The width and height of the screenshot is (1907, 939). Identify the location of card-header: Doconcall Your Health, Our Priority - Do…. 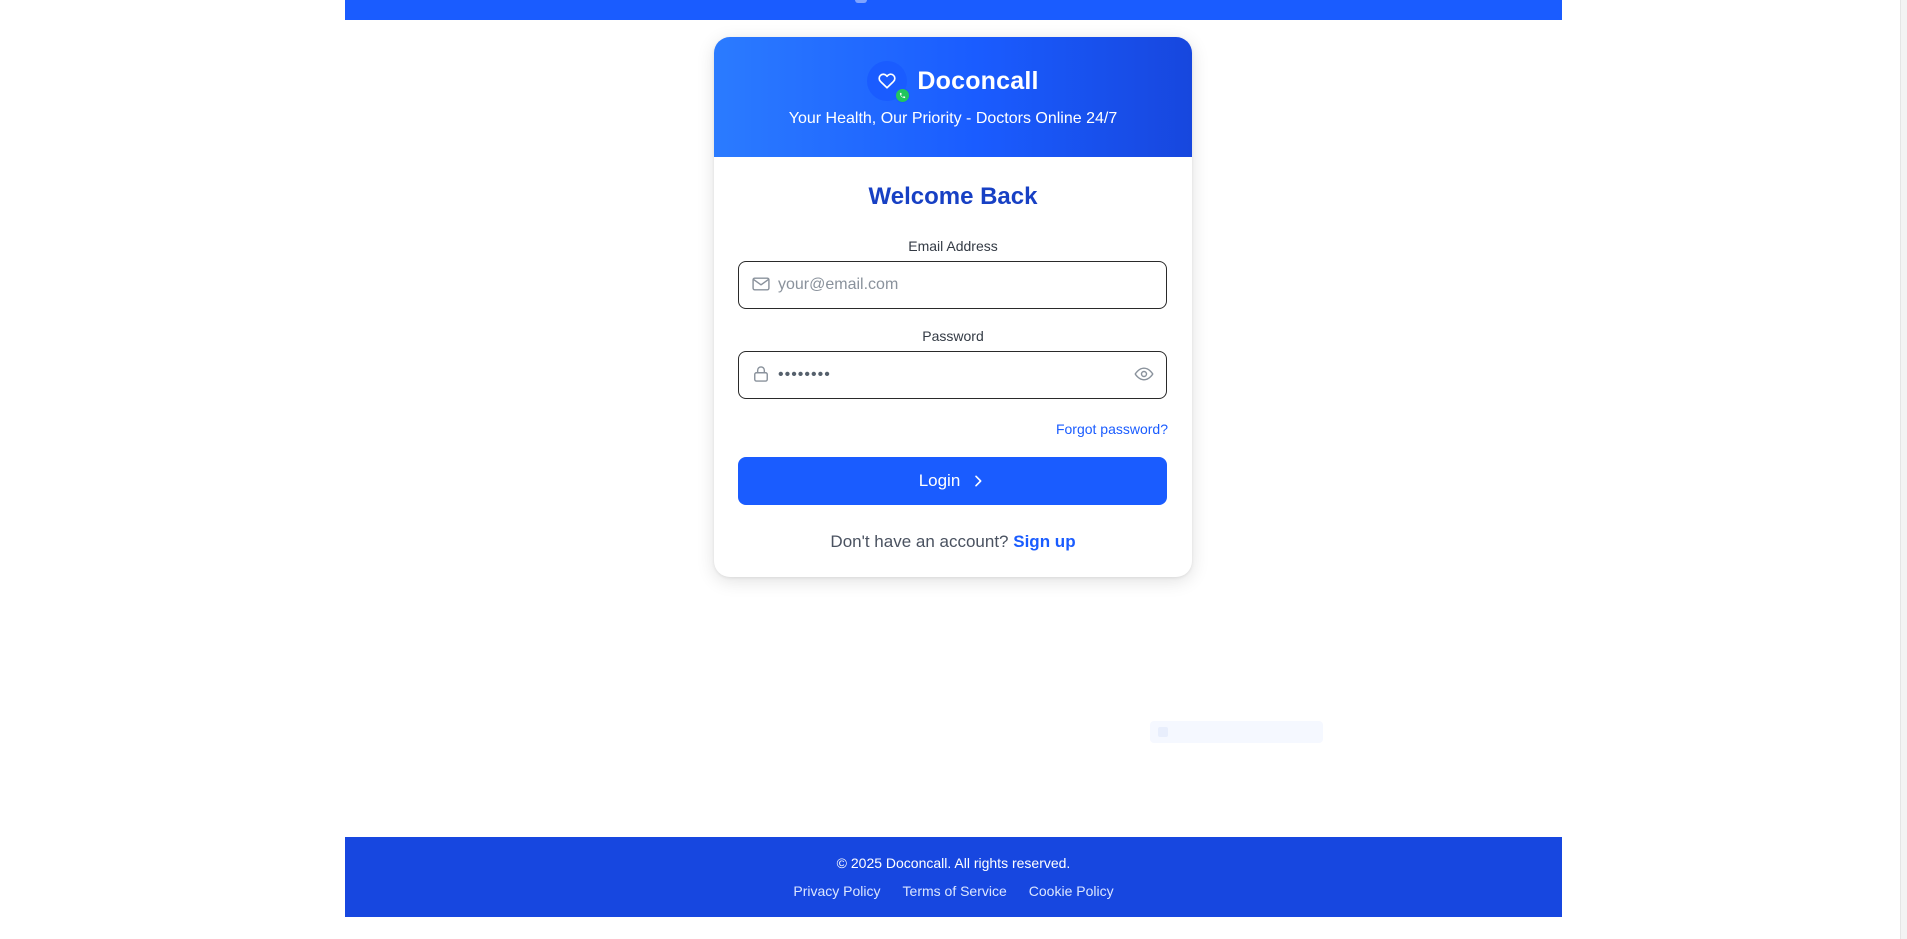
(953, 97).